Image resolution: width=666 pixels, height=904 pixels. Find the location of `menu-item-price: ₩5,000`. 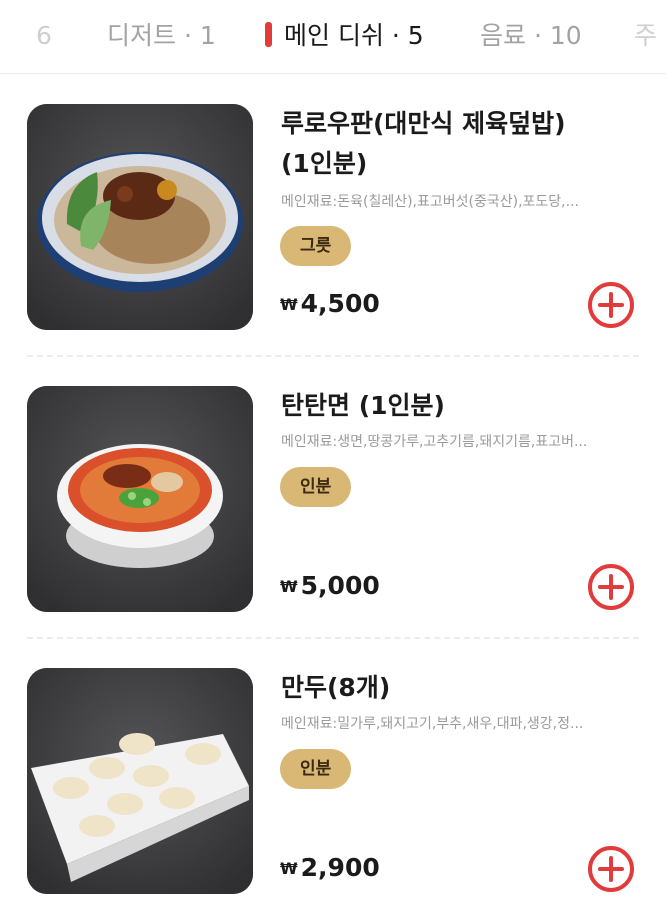

menu-item-price: ₩5,000 is located at coordinates (330, 586).